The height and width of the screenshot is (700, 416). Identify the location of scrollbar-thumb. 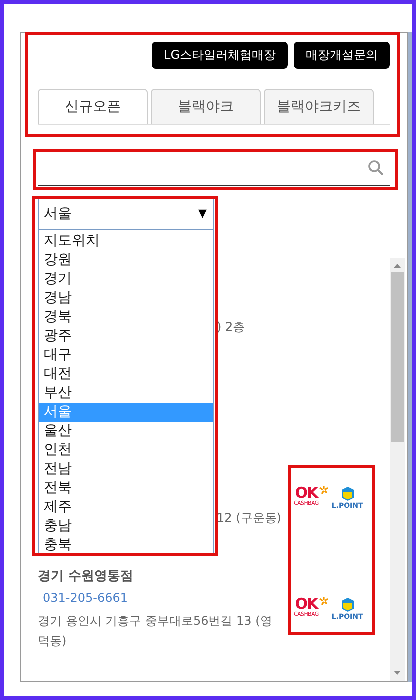
(397, 357).